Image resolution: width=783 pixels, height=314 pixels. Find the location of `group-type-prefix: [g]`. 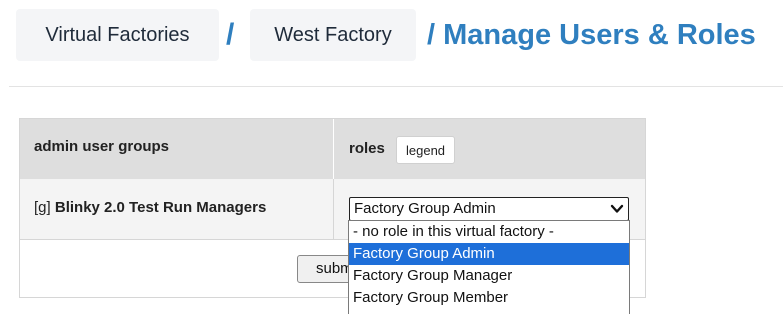

group-type-prefix: [g] is located at coordinates (42, 207).